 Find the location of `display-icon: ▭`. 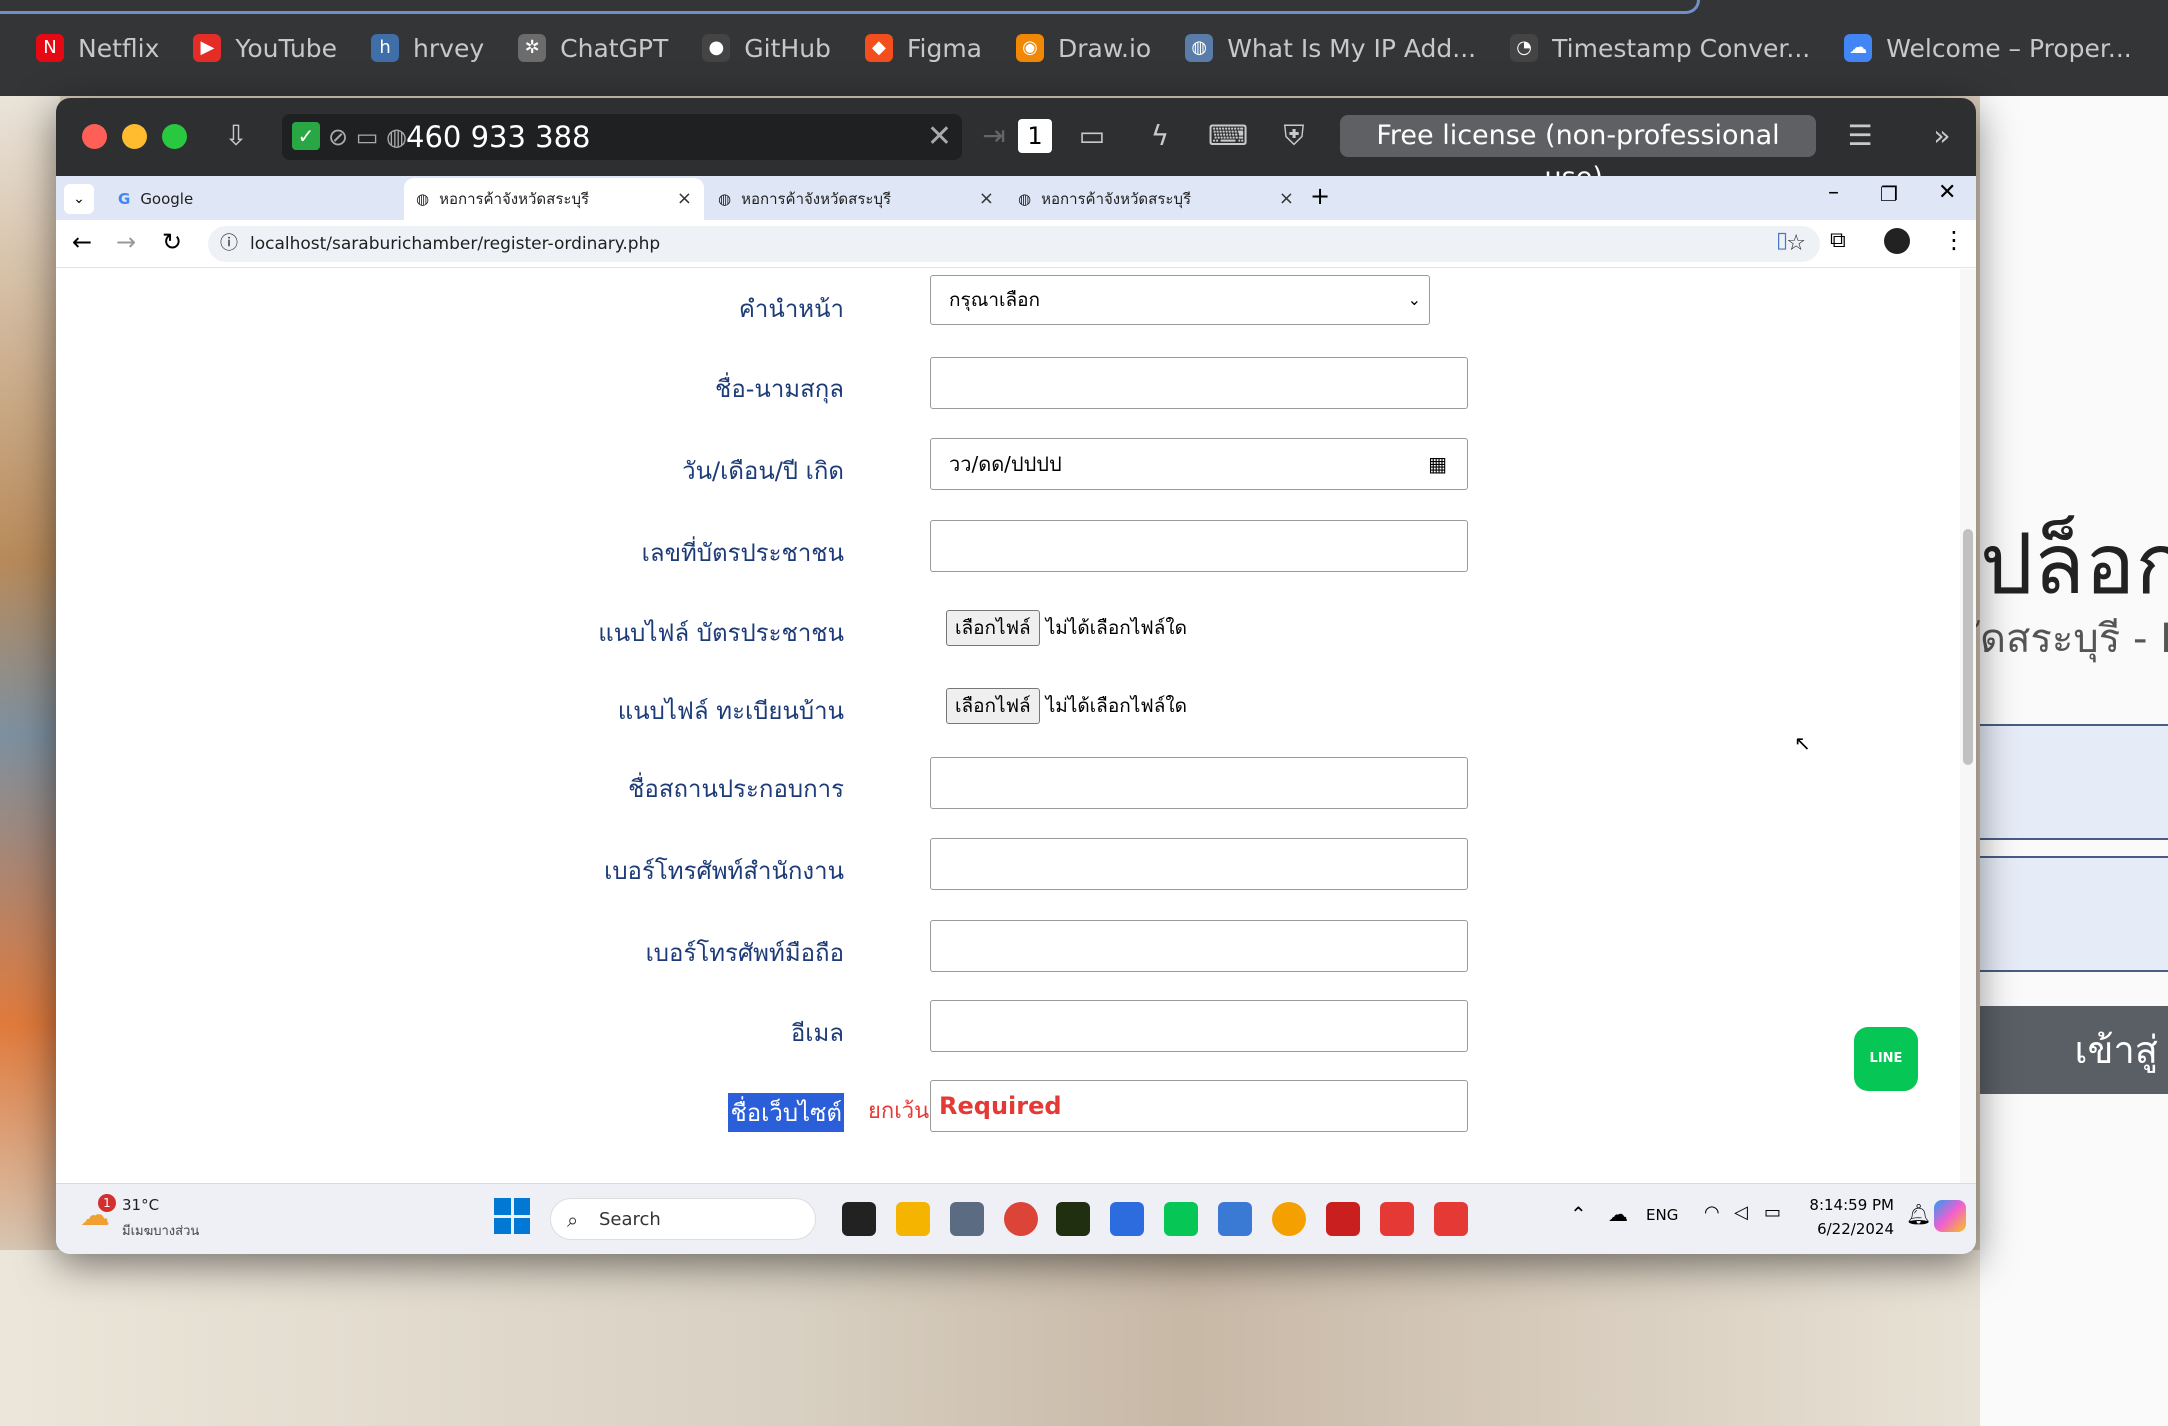

display-icon: ▭ is located at coordinates (1092, 136).